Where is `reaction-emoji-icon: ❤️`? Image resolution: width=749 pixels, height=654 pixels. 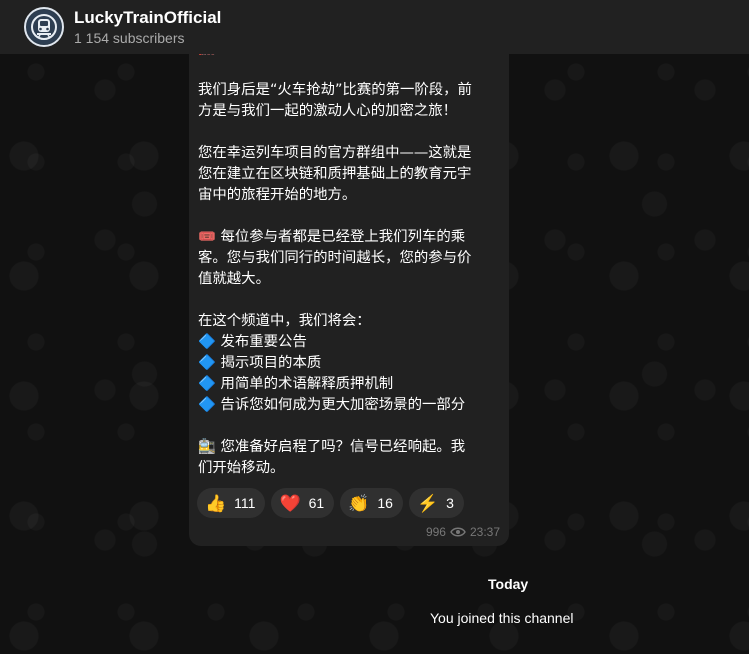 reaction-emoji-icon: ❤️ is located at coordinates (290, 503).